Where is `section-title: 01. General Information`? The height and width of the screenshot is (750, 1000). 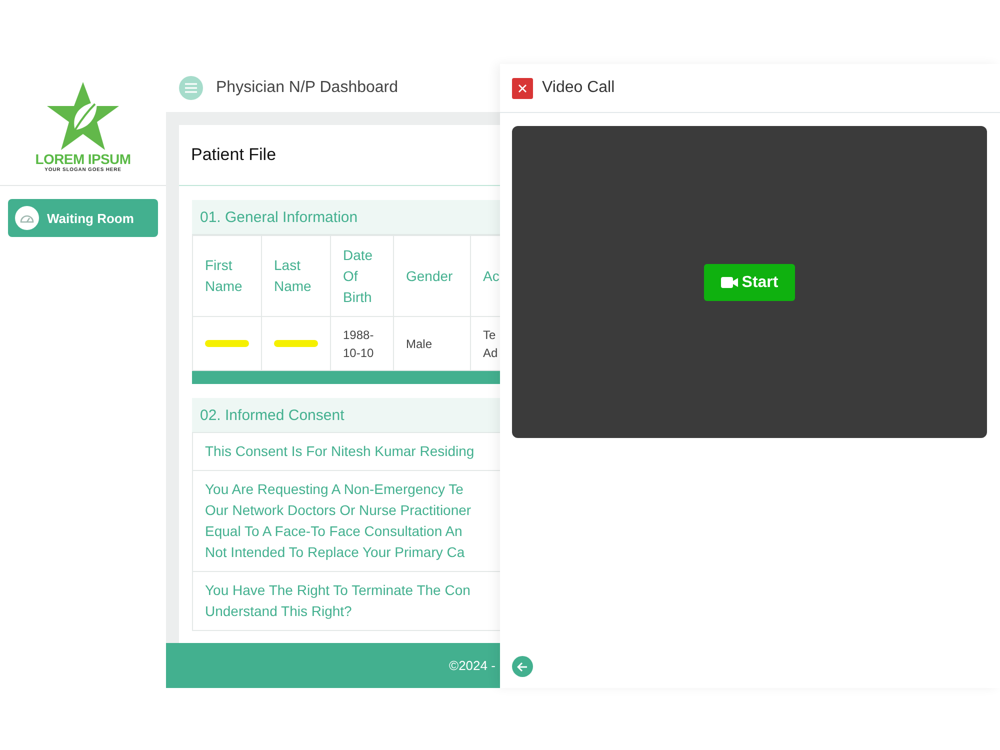
section-title: 01. General Information is located at coordinates (279, 217).